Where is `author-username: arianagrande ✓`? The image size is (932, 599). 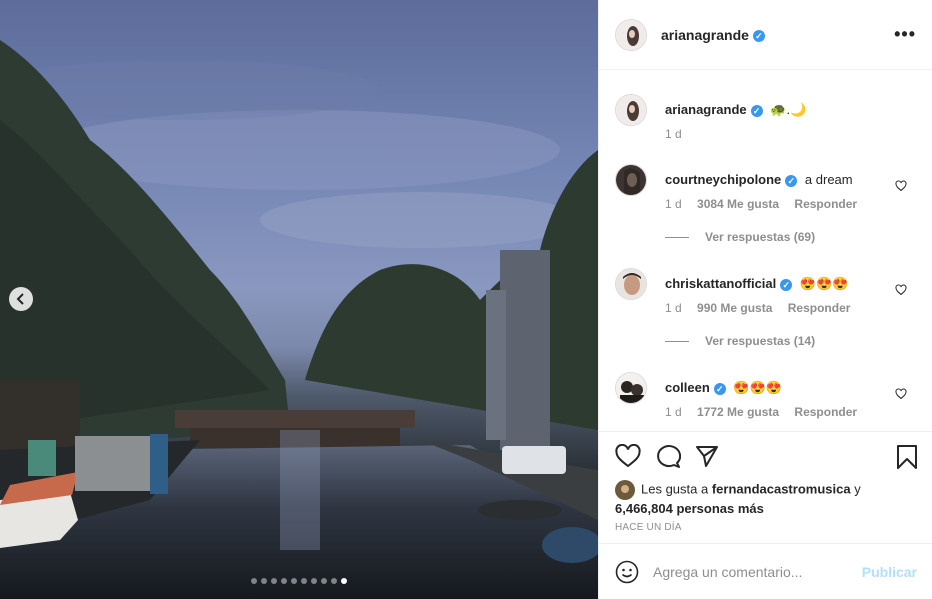
author-username: arianagrande ✓ is located at coordinates (713, 35).